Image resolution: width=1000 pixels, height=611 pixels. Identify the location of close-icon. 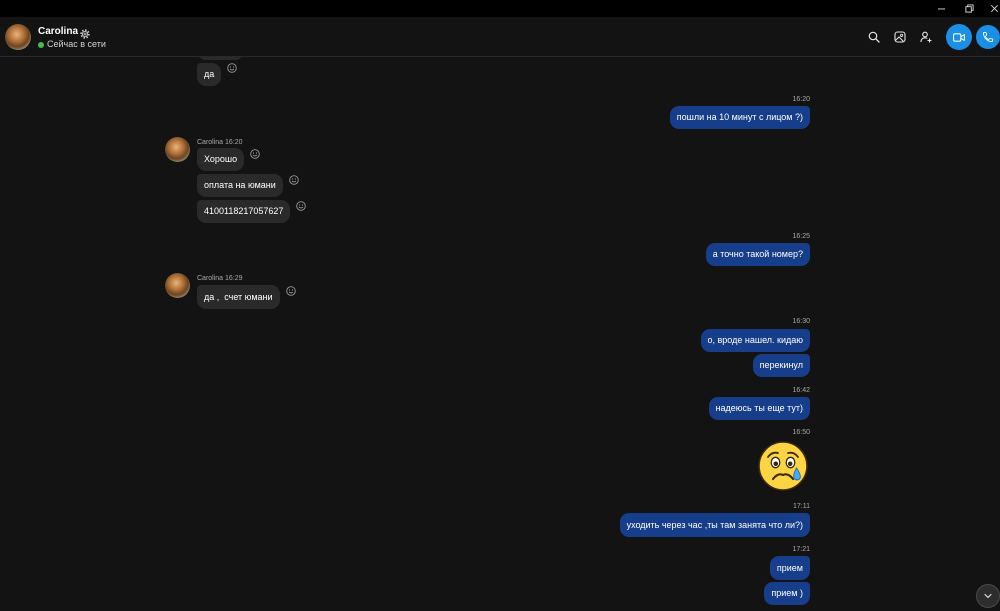
(994, 8).